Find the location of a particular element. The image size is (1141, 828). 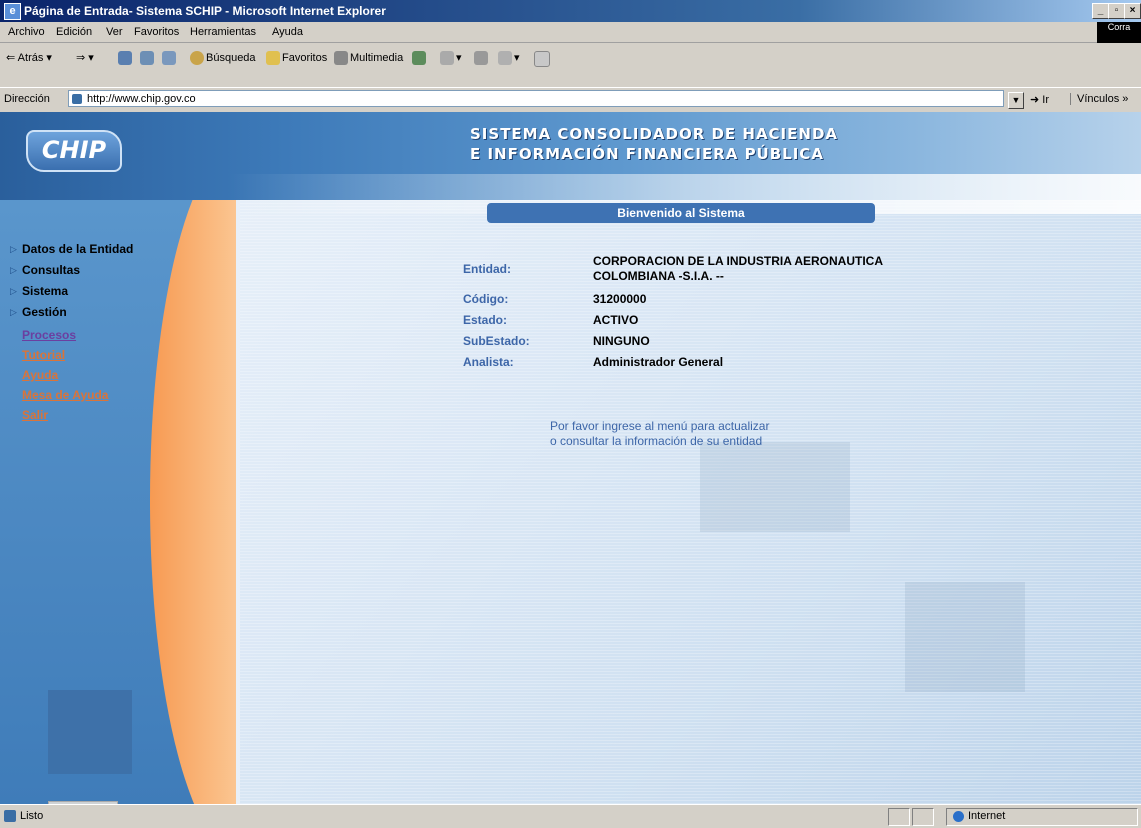

multimedia-label: Multimedia is located at coordinates (377, 57).